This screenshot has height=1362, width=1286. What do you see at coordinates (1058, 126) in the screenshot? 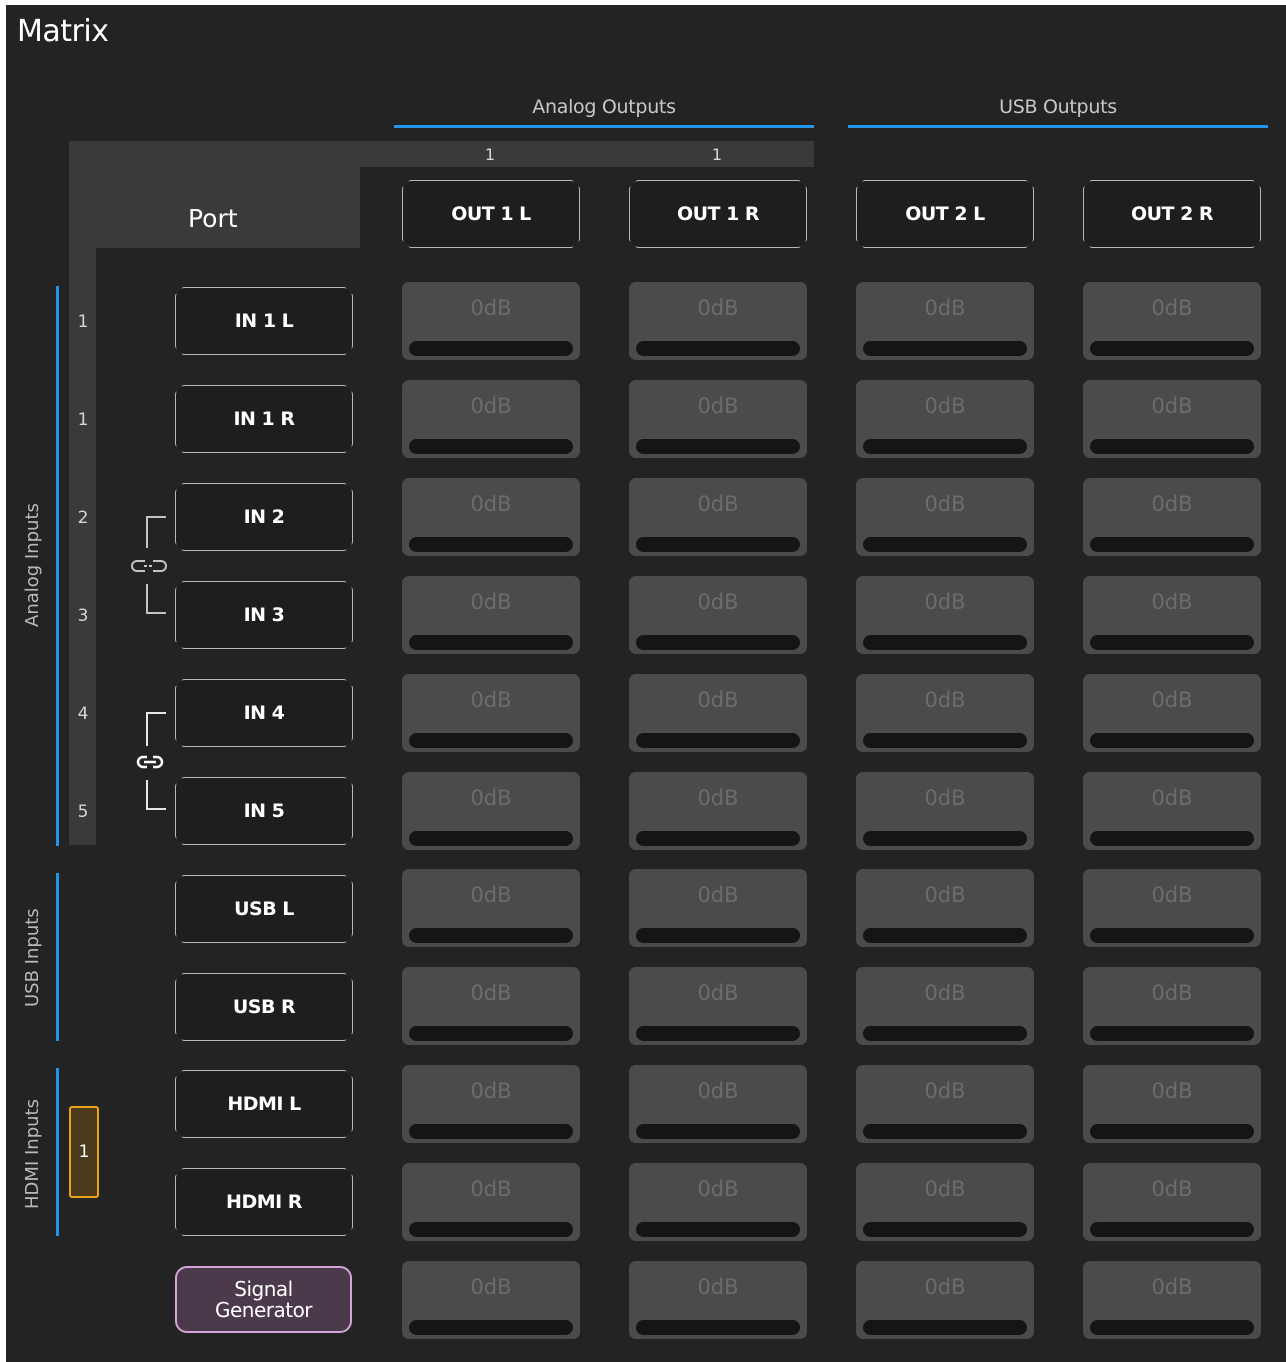
I see `usb-outputs-underline` at bounding box center [1058, 126].